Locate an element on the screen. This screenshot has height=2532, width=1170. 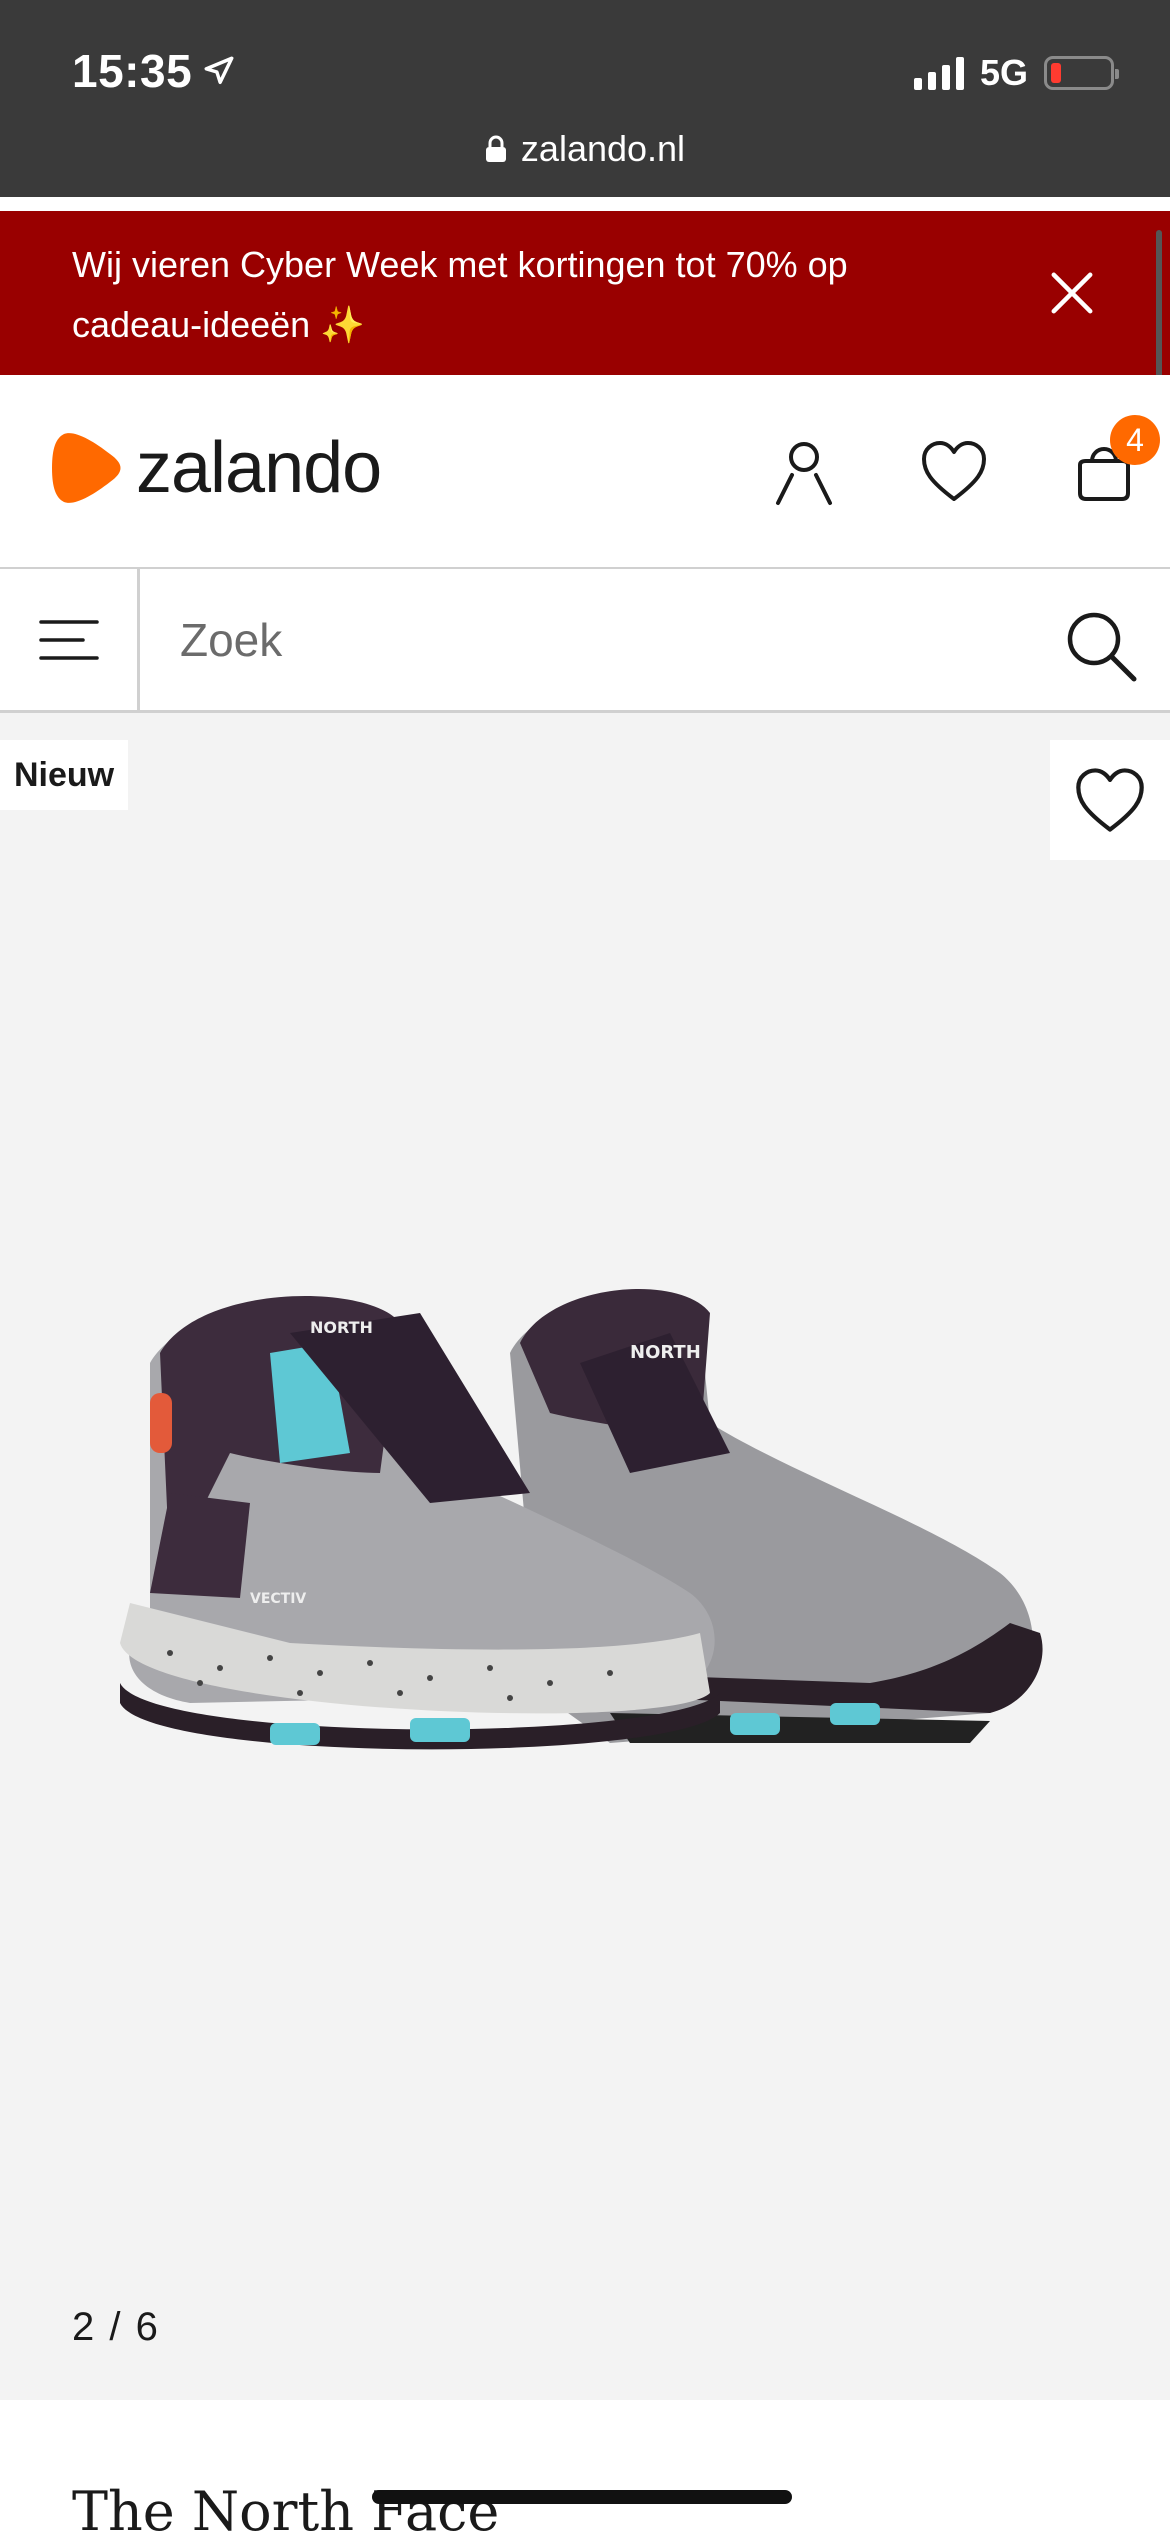
status-time: 15:35 is located at coordinates (154, 71).